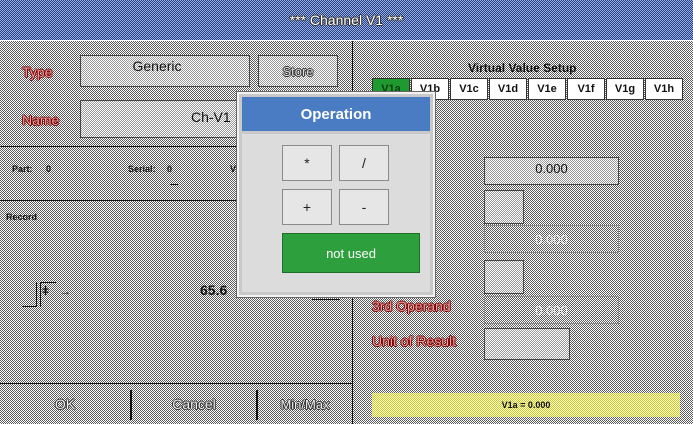 The image size is (693, 424). Describe the element at coordinates (364, 163) in the screenshot. I see `divide-button: /` at that location.